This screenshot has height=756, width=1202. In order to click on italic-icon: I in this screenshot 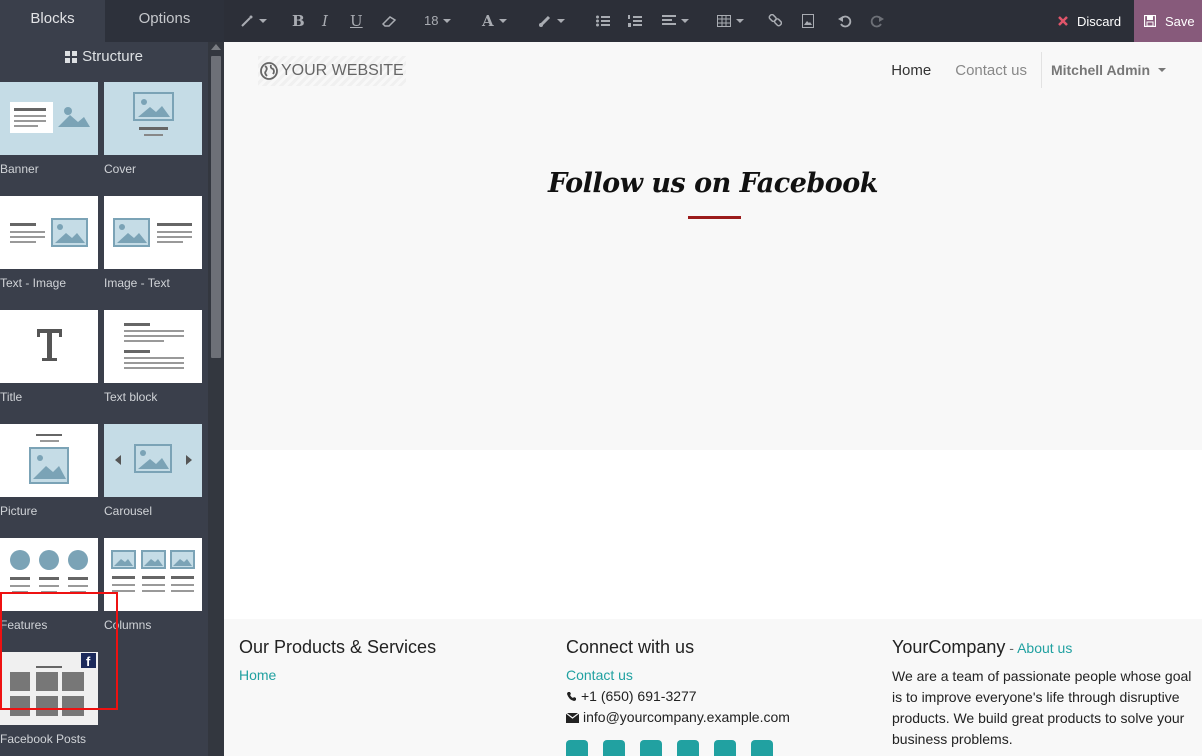, I will do `click(325, 21)`.